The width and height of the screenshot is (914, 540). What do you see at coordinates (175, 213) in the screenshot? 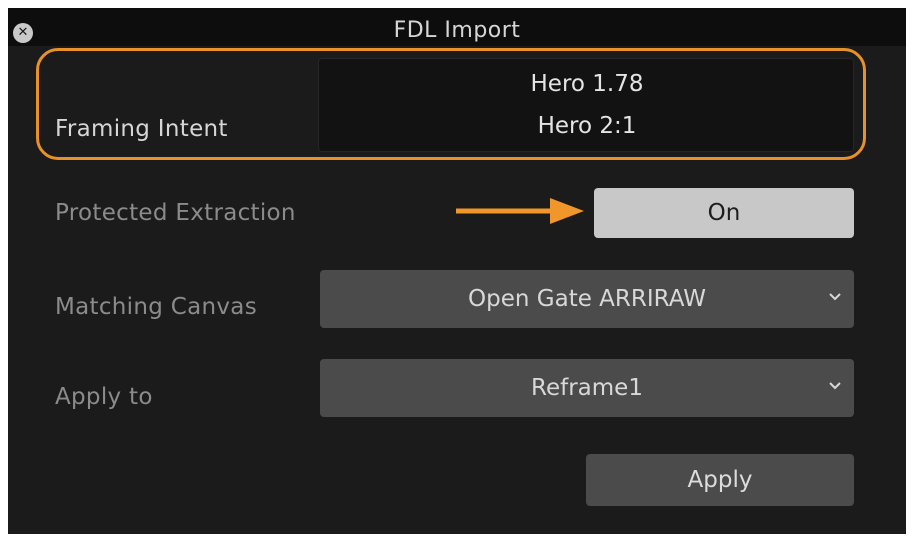
I see `protected-extraction-label: Protected Extraction` at bounding box center [175, 213].